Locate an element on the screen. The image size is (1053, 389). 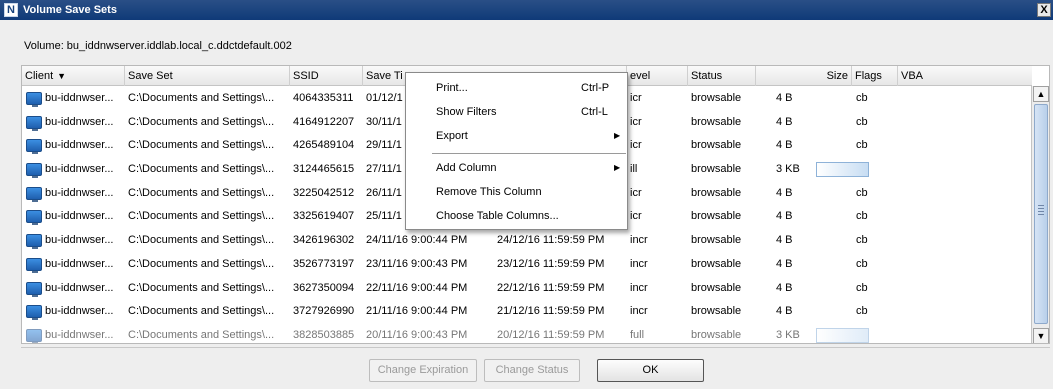
cell-ssid: 3325619407 is located at coordinates (324, 216).